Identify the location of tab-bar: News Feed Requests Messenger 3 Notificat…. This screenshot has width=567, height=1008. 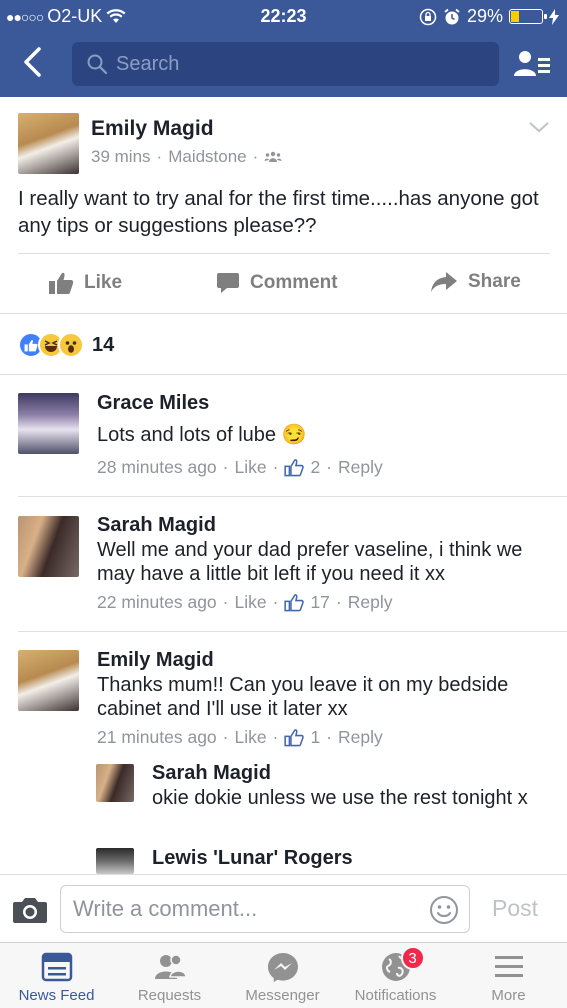
(283, 975).